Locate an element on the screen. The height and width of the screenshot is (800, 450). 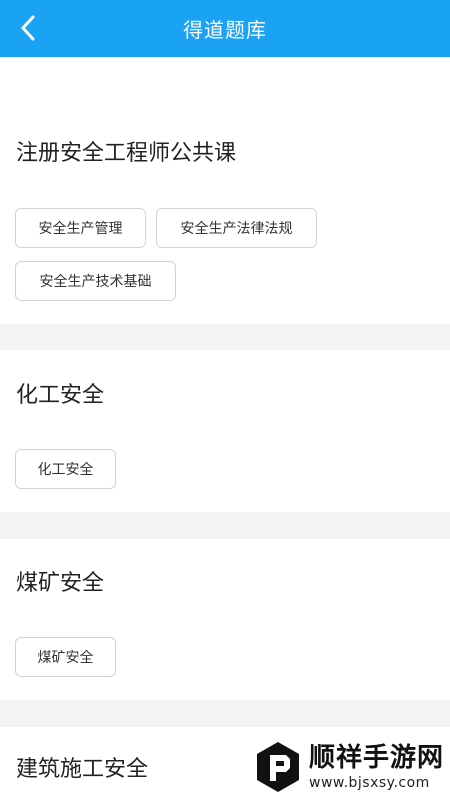
section-title: 建筑施工安全 is located at coordinates (82, 769).